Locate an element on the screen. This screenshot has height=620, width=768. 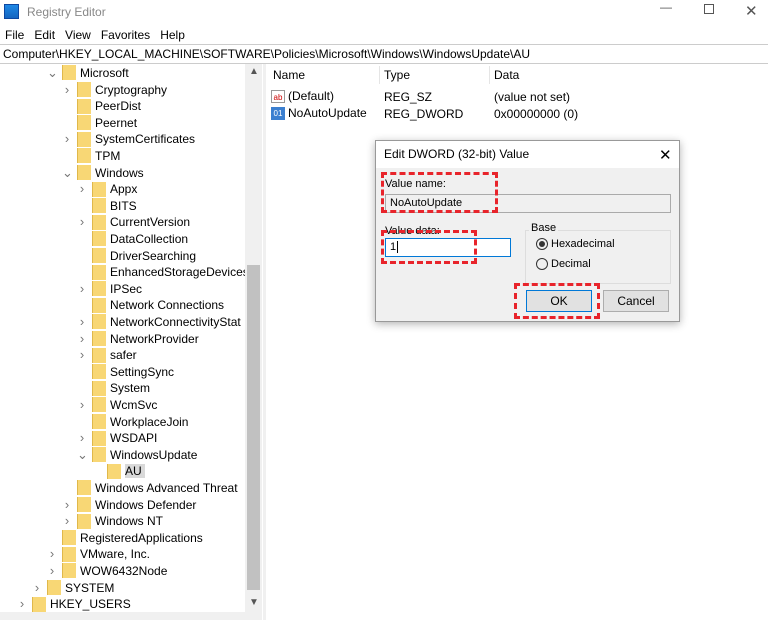
tree-item-label: Windows is located at coordinates (119, 172).